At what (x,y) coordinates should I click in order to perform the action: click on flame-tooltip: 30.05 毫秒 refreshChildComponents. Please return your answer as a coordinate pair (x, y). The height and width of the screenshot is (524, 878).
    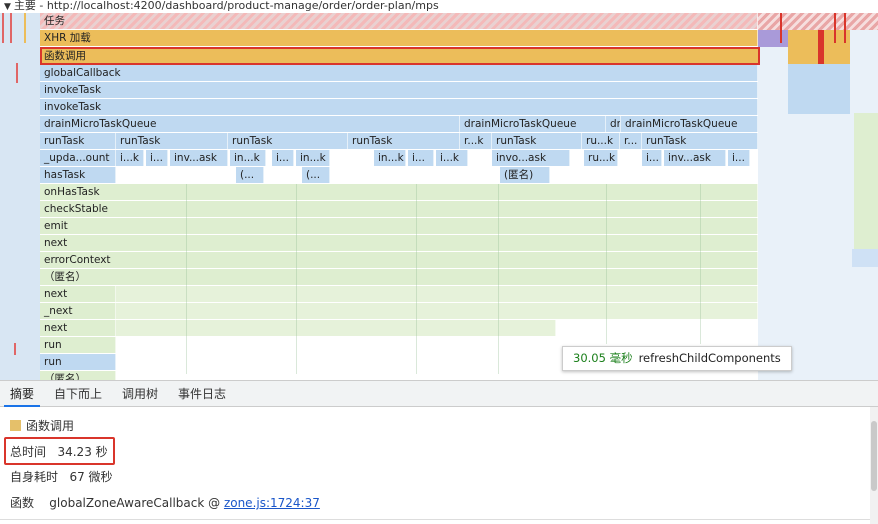
    Looking at the image, I should click on (677, 358).